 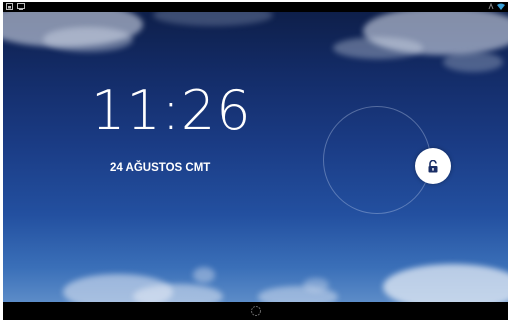 I want to click on status-bar-right, so click(x=496, y=6).